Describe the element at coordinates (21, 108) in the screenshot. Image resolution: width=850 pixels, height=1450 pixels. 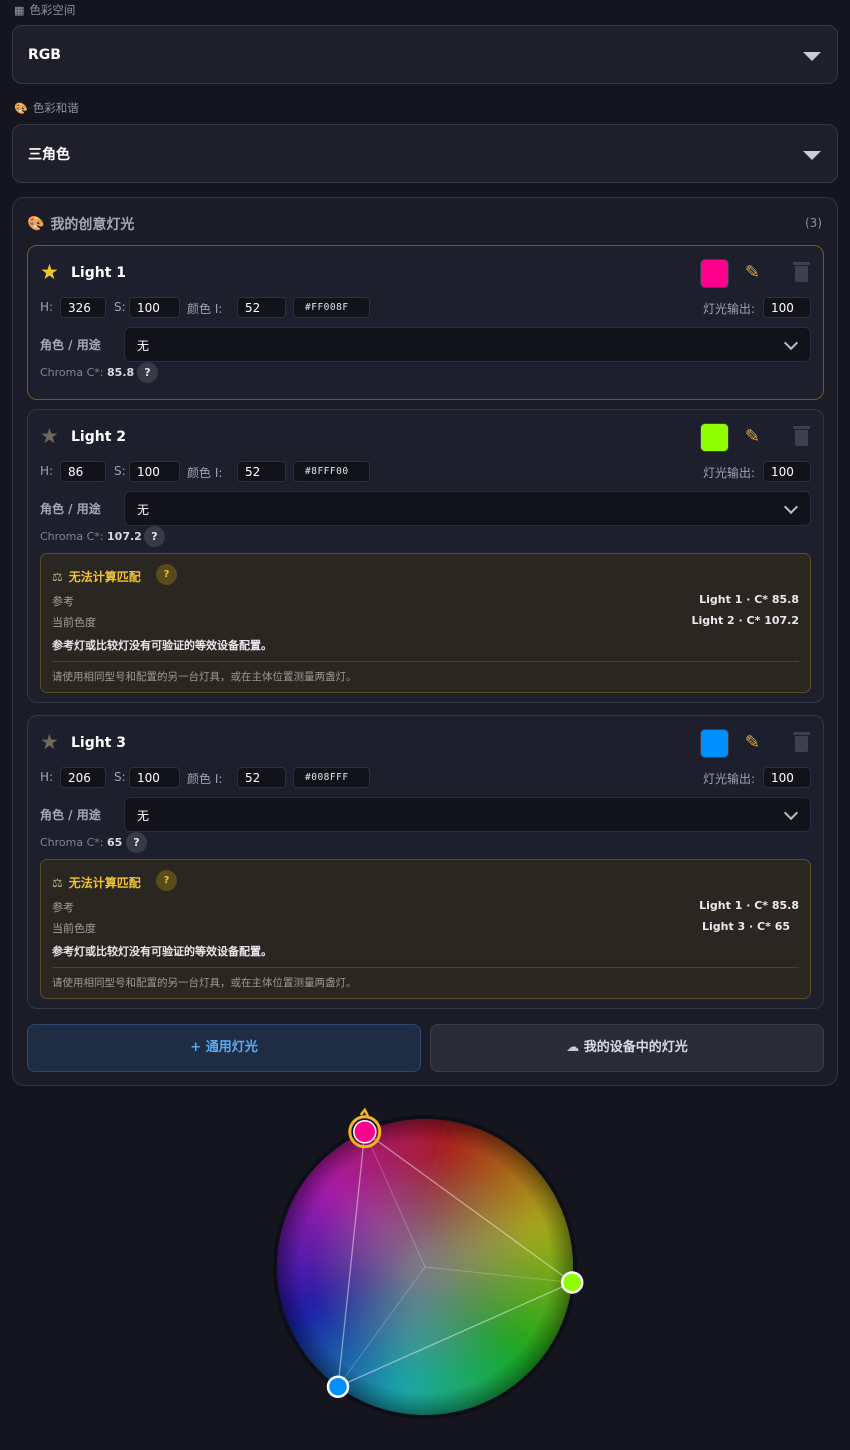
I see `palette-icon: 🎨` at that location.